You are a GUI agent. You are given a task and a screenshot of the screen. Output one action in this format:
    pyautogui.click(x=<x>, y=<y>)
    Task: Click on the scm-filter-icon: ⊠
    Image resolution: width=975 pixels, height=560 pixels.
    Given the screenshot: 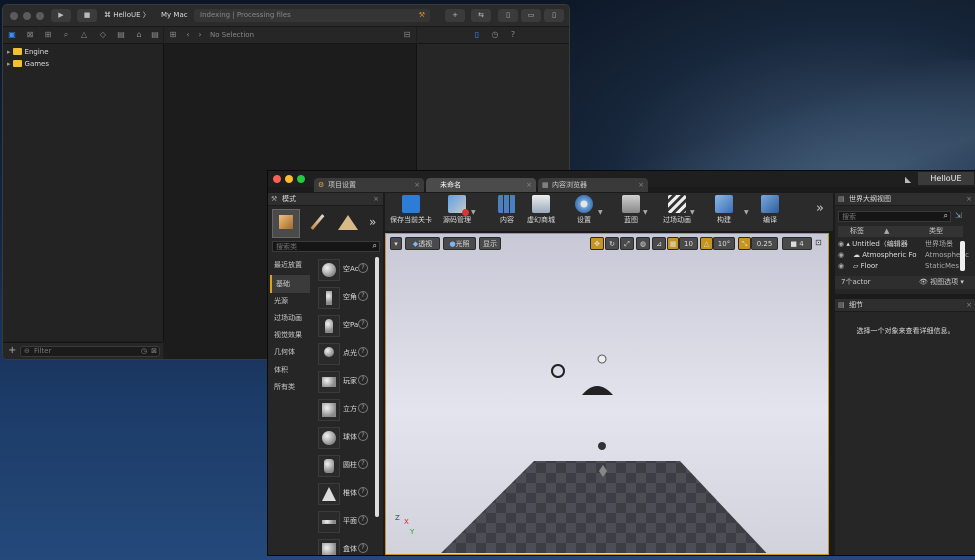 What is the action you would take?
    pyautogui.click(x=154, y=351)
    